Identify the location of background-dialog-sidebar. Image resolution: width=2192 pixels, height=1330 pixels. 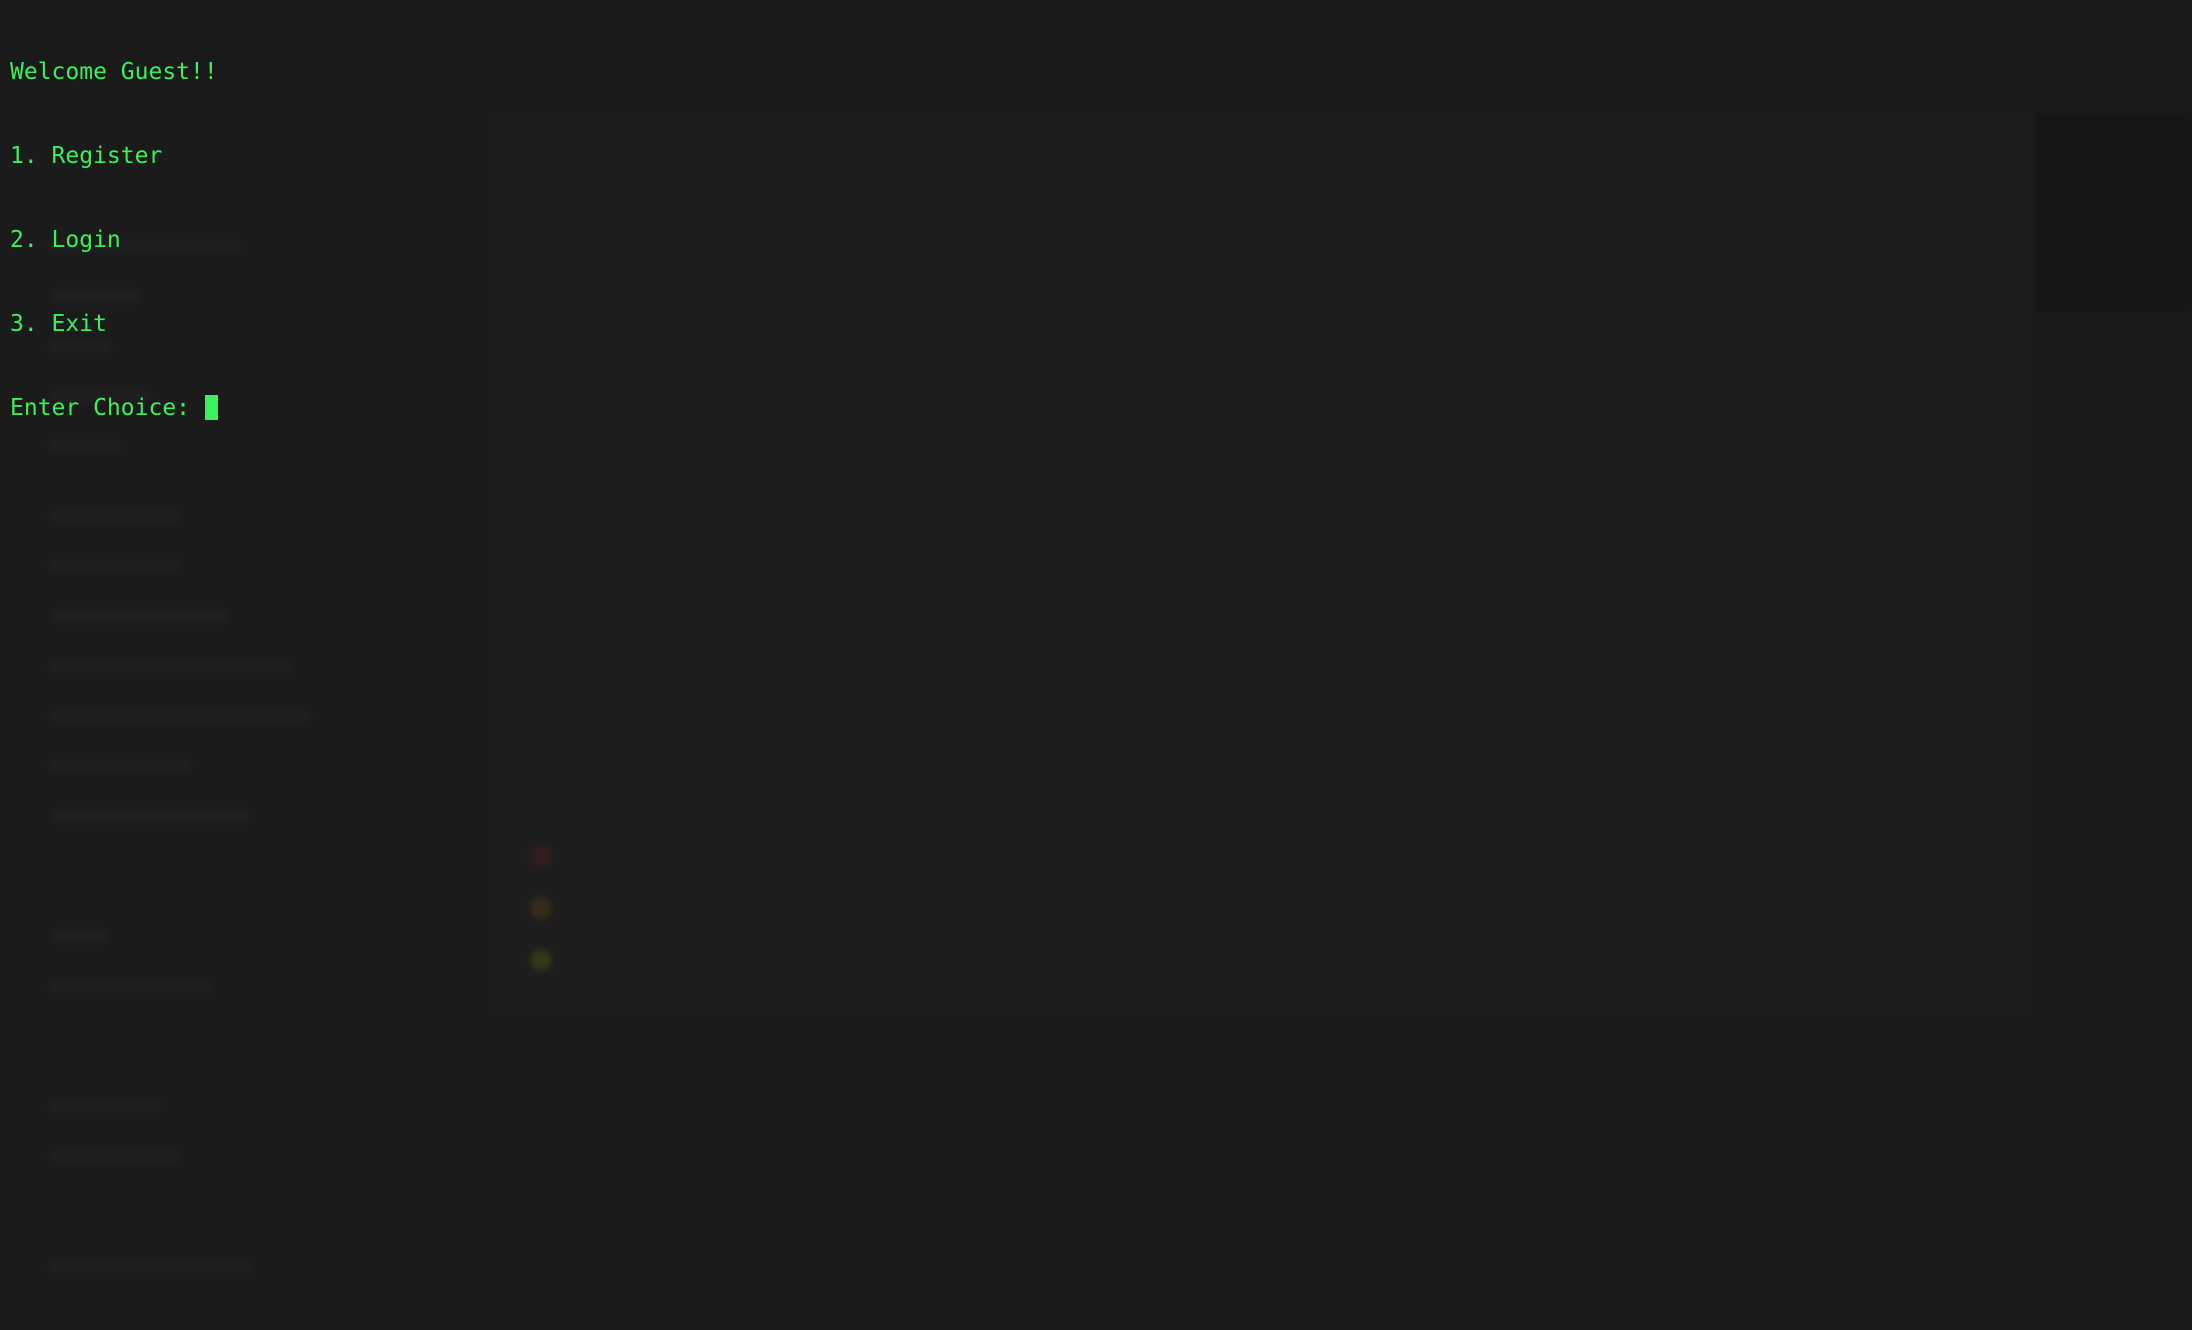
(688, 630).